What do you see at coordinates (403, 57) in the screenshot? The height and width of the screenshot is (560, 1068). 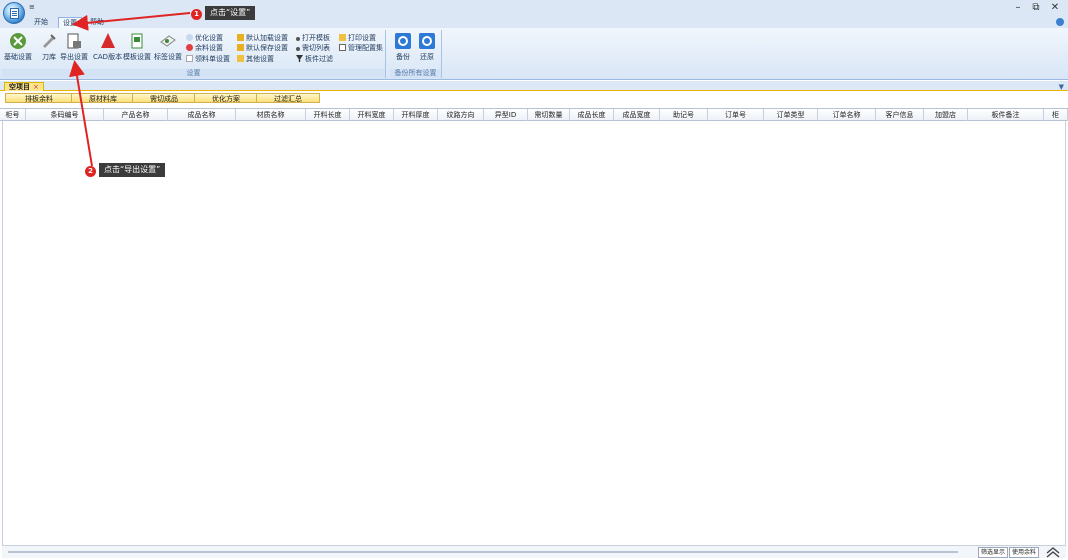 I see `backup-label: 备份` at bounding box center [403, 57].